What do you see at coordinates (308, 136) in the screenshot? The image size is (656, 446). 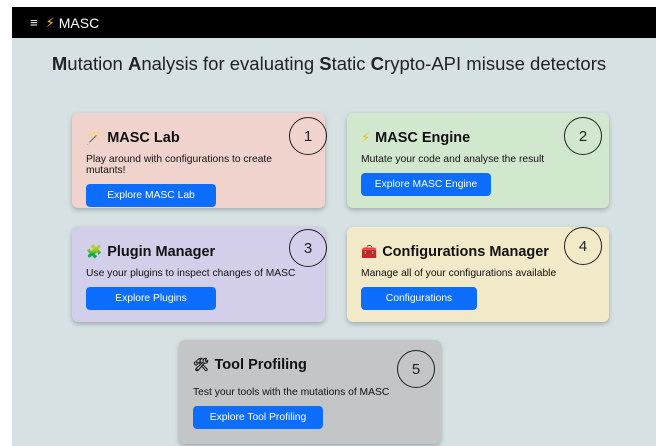 I see `number-badge: 1` at bounding box center [308, 136].